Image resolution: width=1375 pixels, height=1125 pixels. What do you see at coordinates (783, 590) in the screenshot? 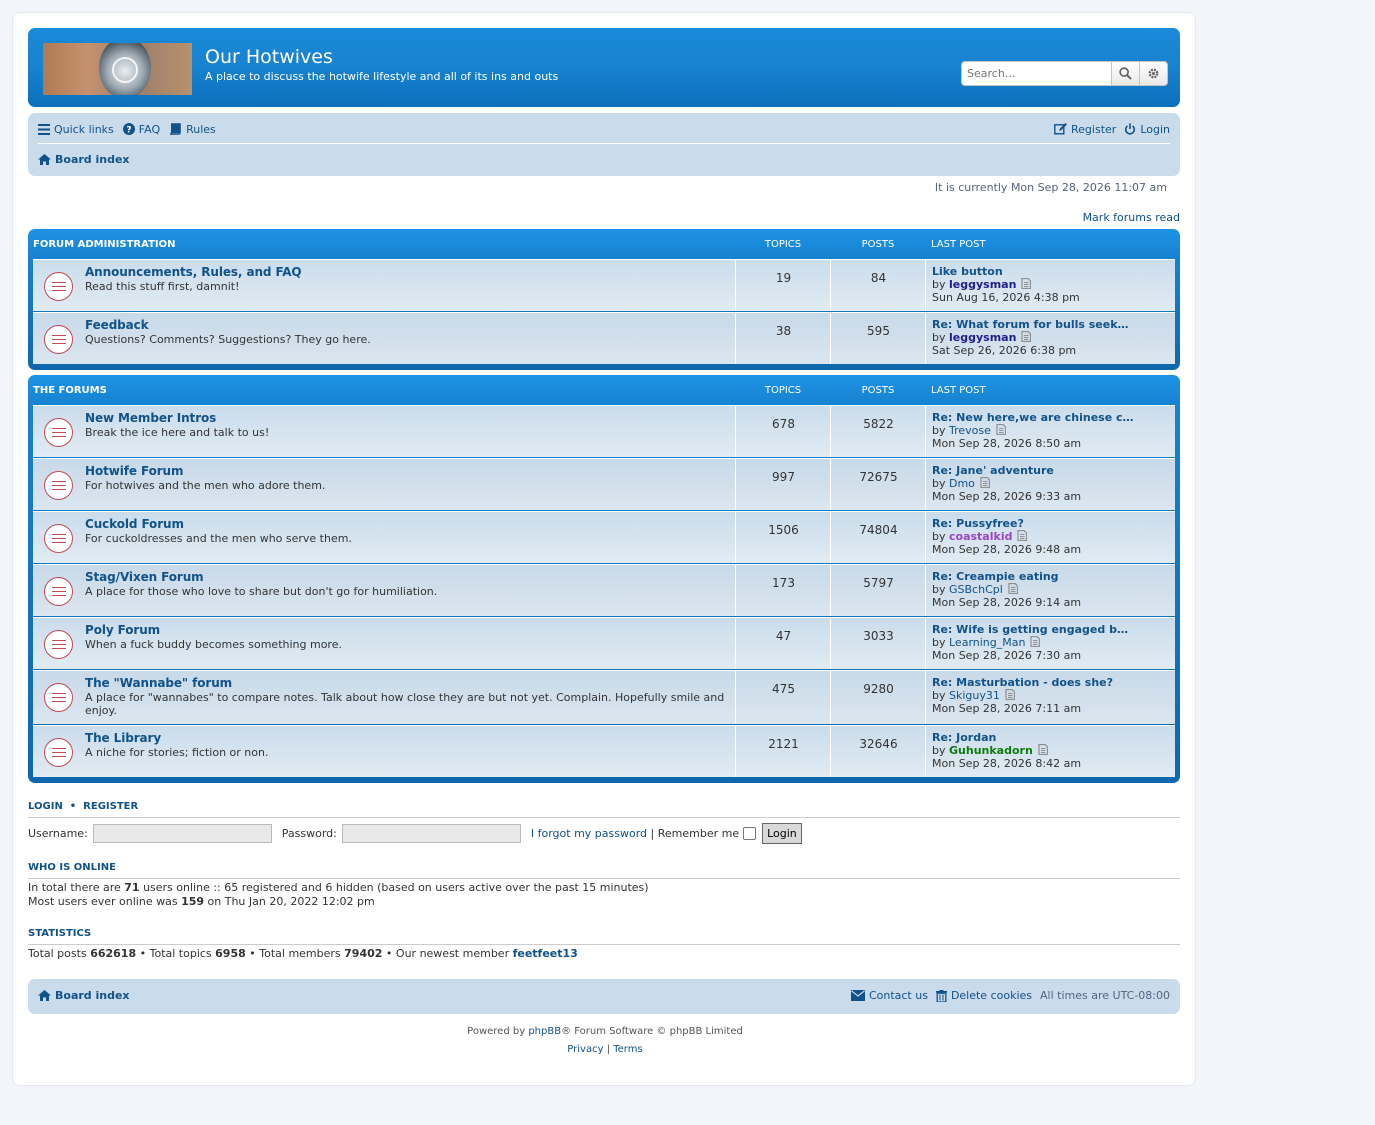
I see `forum-topics-count: 173` at bounding box center [783, 590].